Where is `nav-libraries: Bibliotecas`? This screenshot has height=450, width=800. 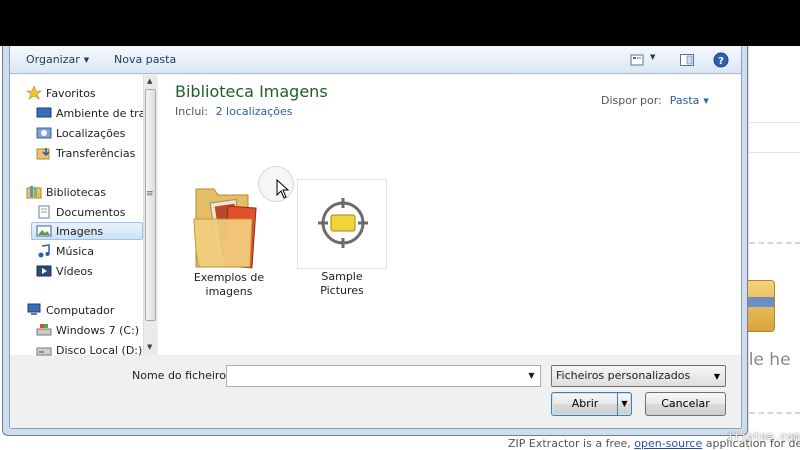 nav-libraries: Bibliotecas is located at coordinates (84, 192).